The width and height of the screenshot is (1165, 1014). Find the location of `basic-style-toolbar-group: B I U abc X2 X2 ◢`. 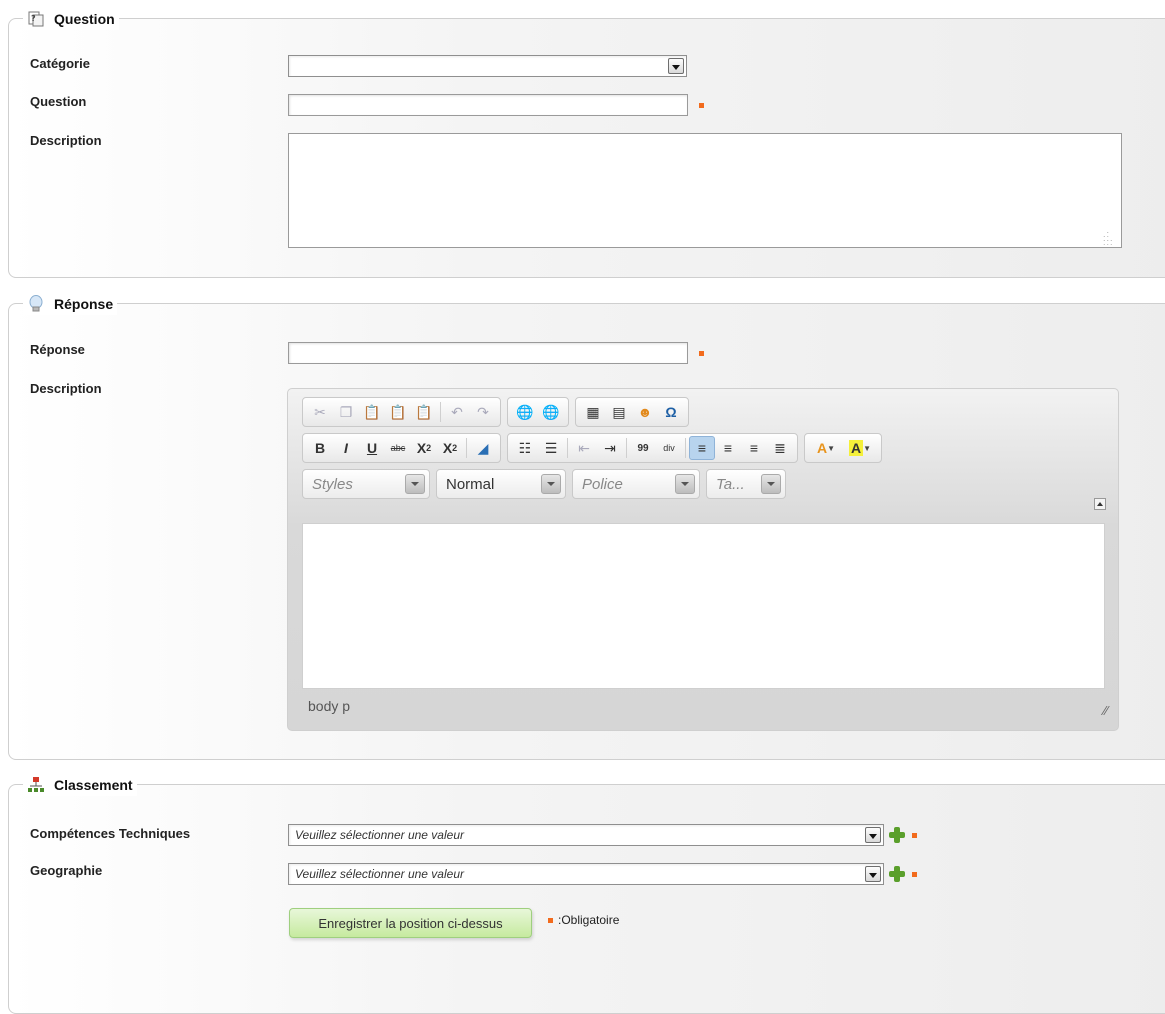

basic-style-toolbar-group: B I U abc X2 X2 ◢ is located at coordinates (401, 448).